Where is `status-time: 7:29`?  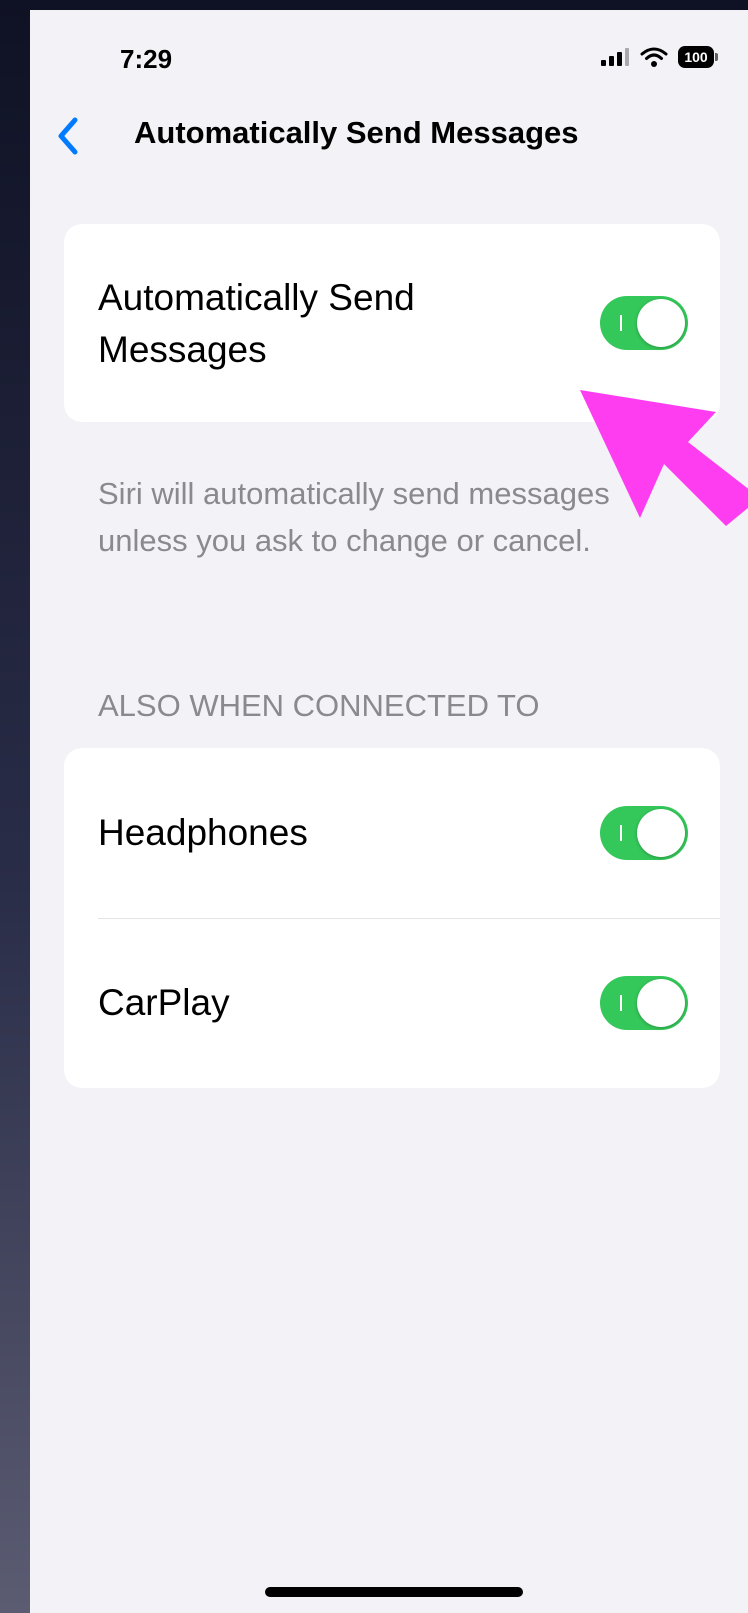
status-time: 7:29 is located at coordinates (146, 59).